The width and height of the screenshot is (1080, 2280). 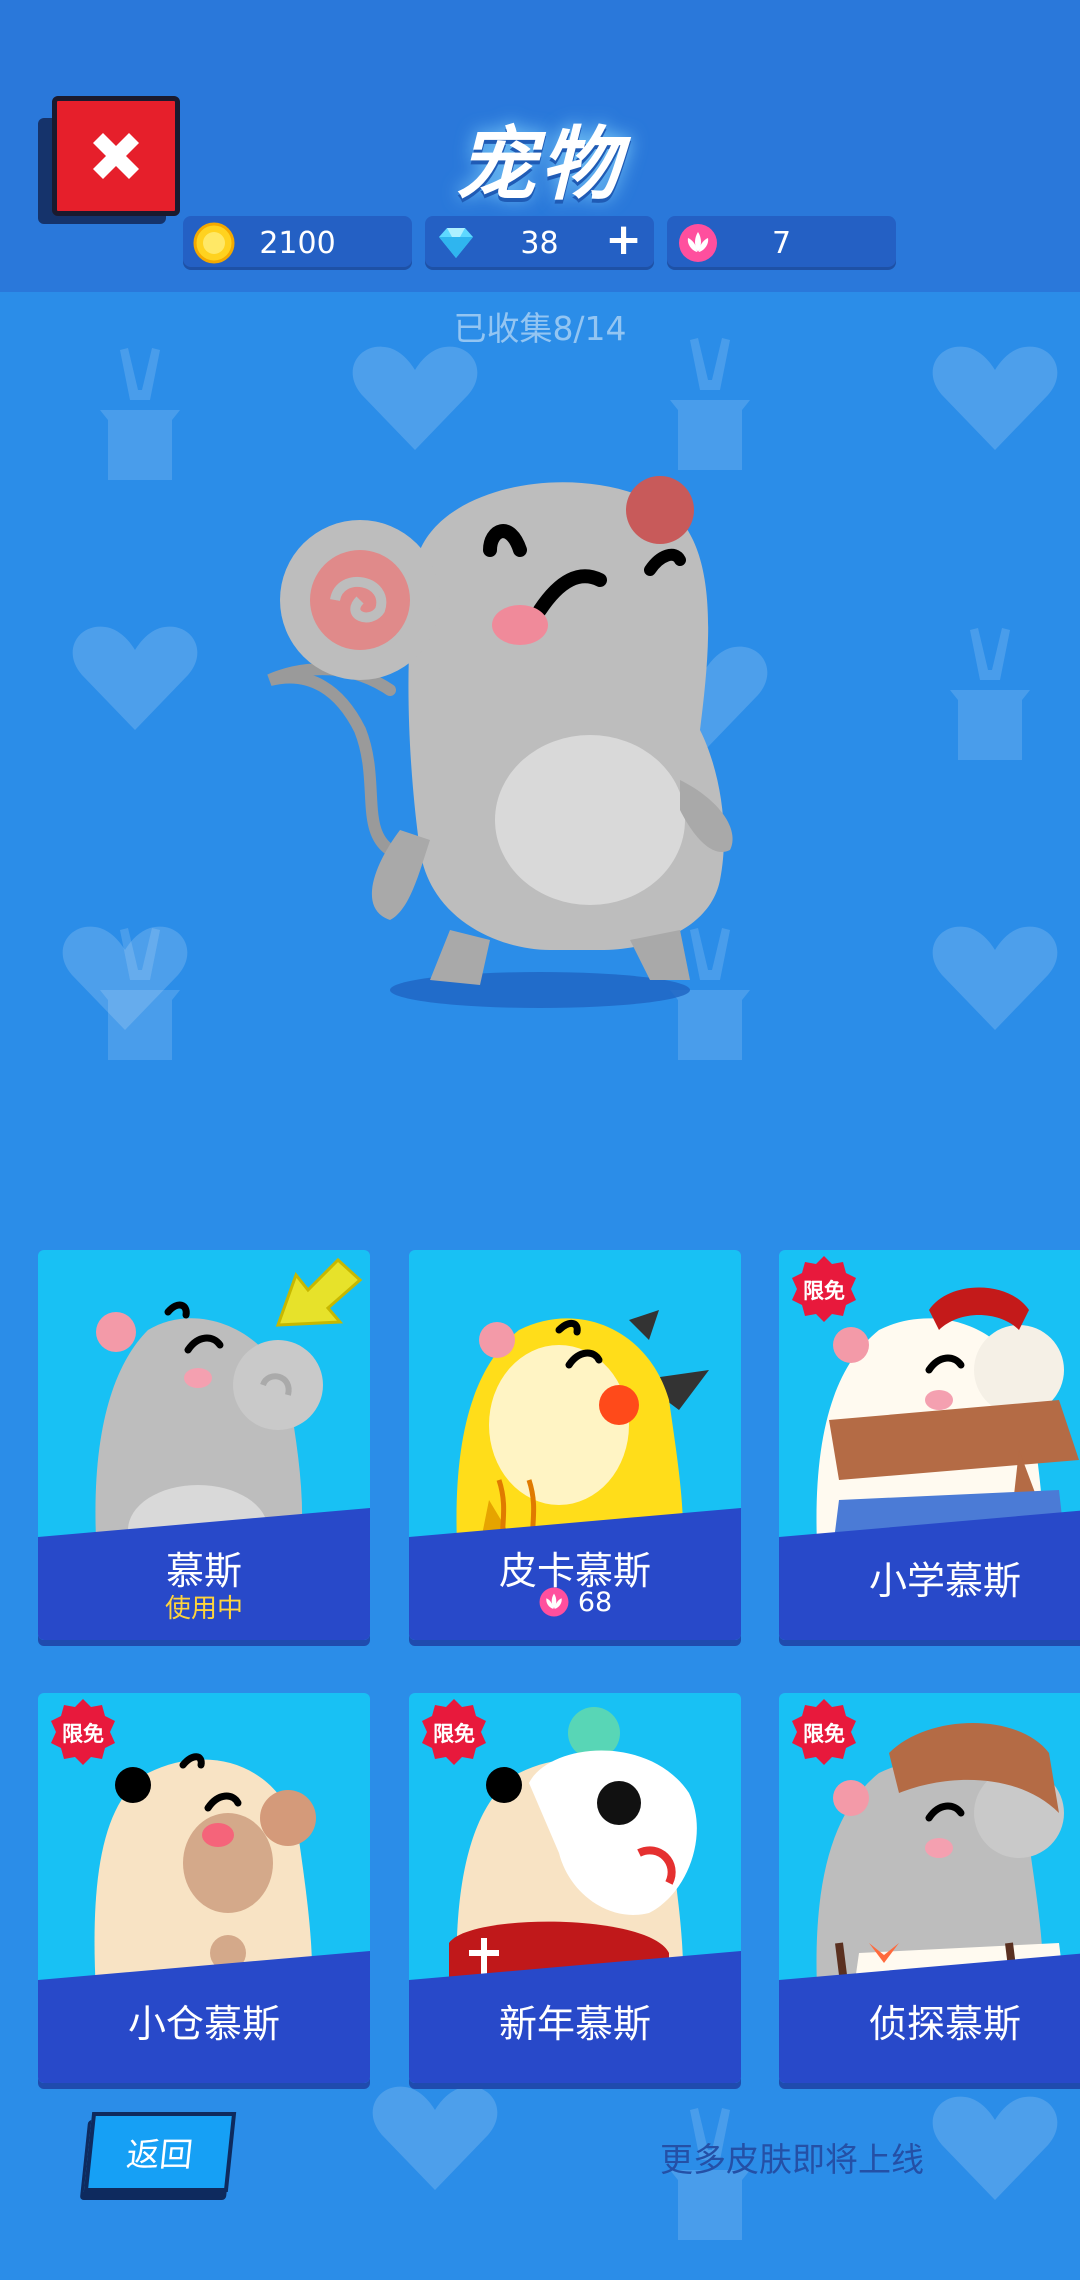 I want to click on pet-name: 新年慕斯, so click(x=574, y=2024).